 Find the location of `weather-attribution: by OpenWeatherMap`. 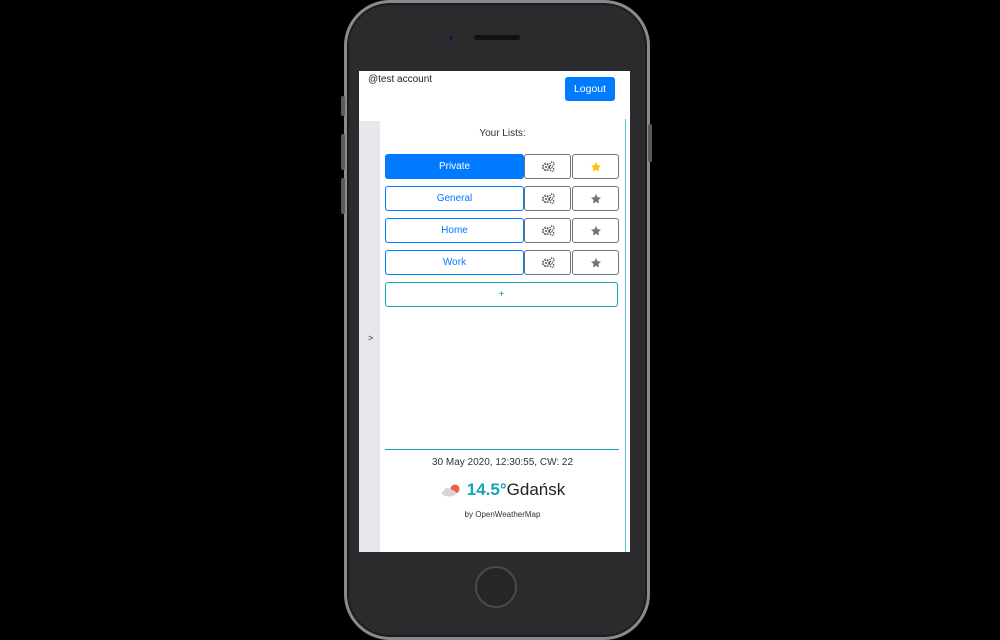

weather-attribution: by OpenWeatherMap is located at coordinates (502, 514).